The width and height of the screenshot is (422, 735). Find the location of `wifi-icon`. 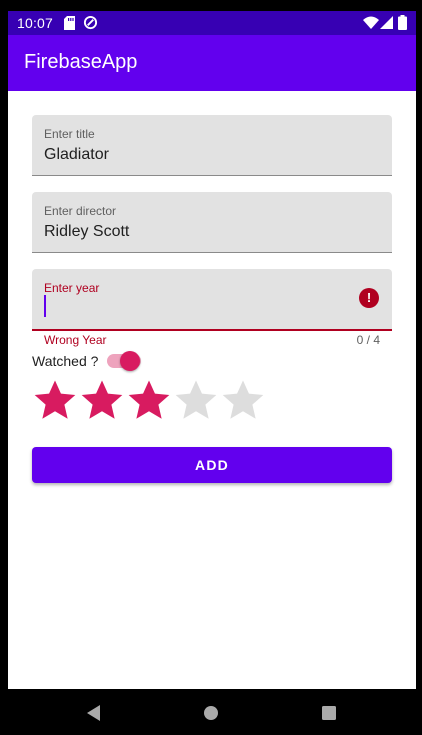

wifi-icon is located at coordinates (371, 22).